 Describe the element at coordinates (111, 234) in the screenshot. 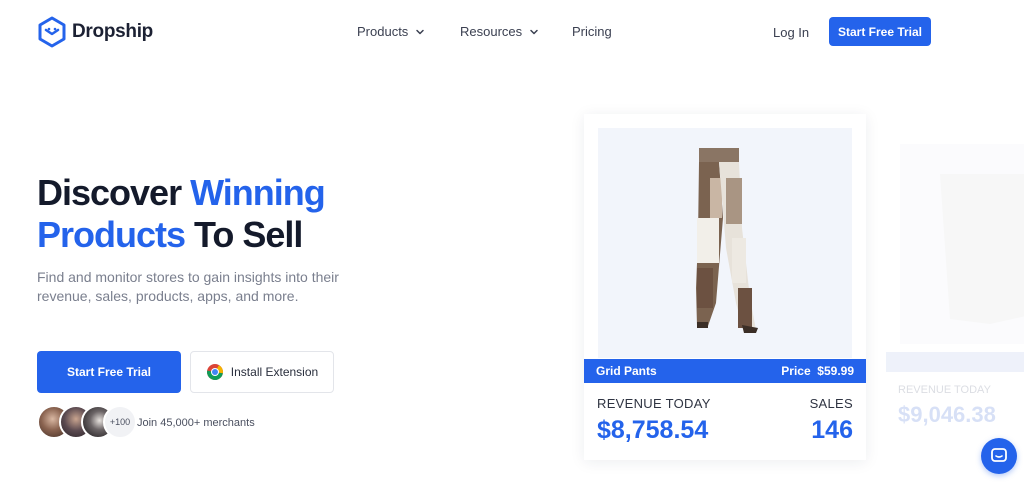

I see `headline-highlight-2: Products` at that location.